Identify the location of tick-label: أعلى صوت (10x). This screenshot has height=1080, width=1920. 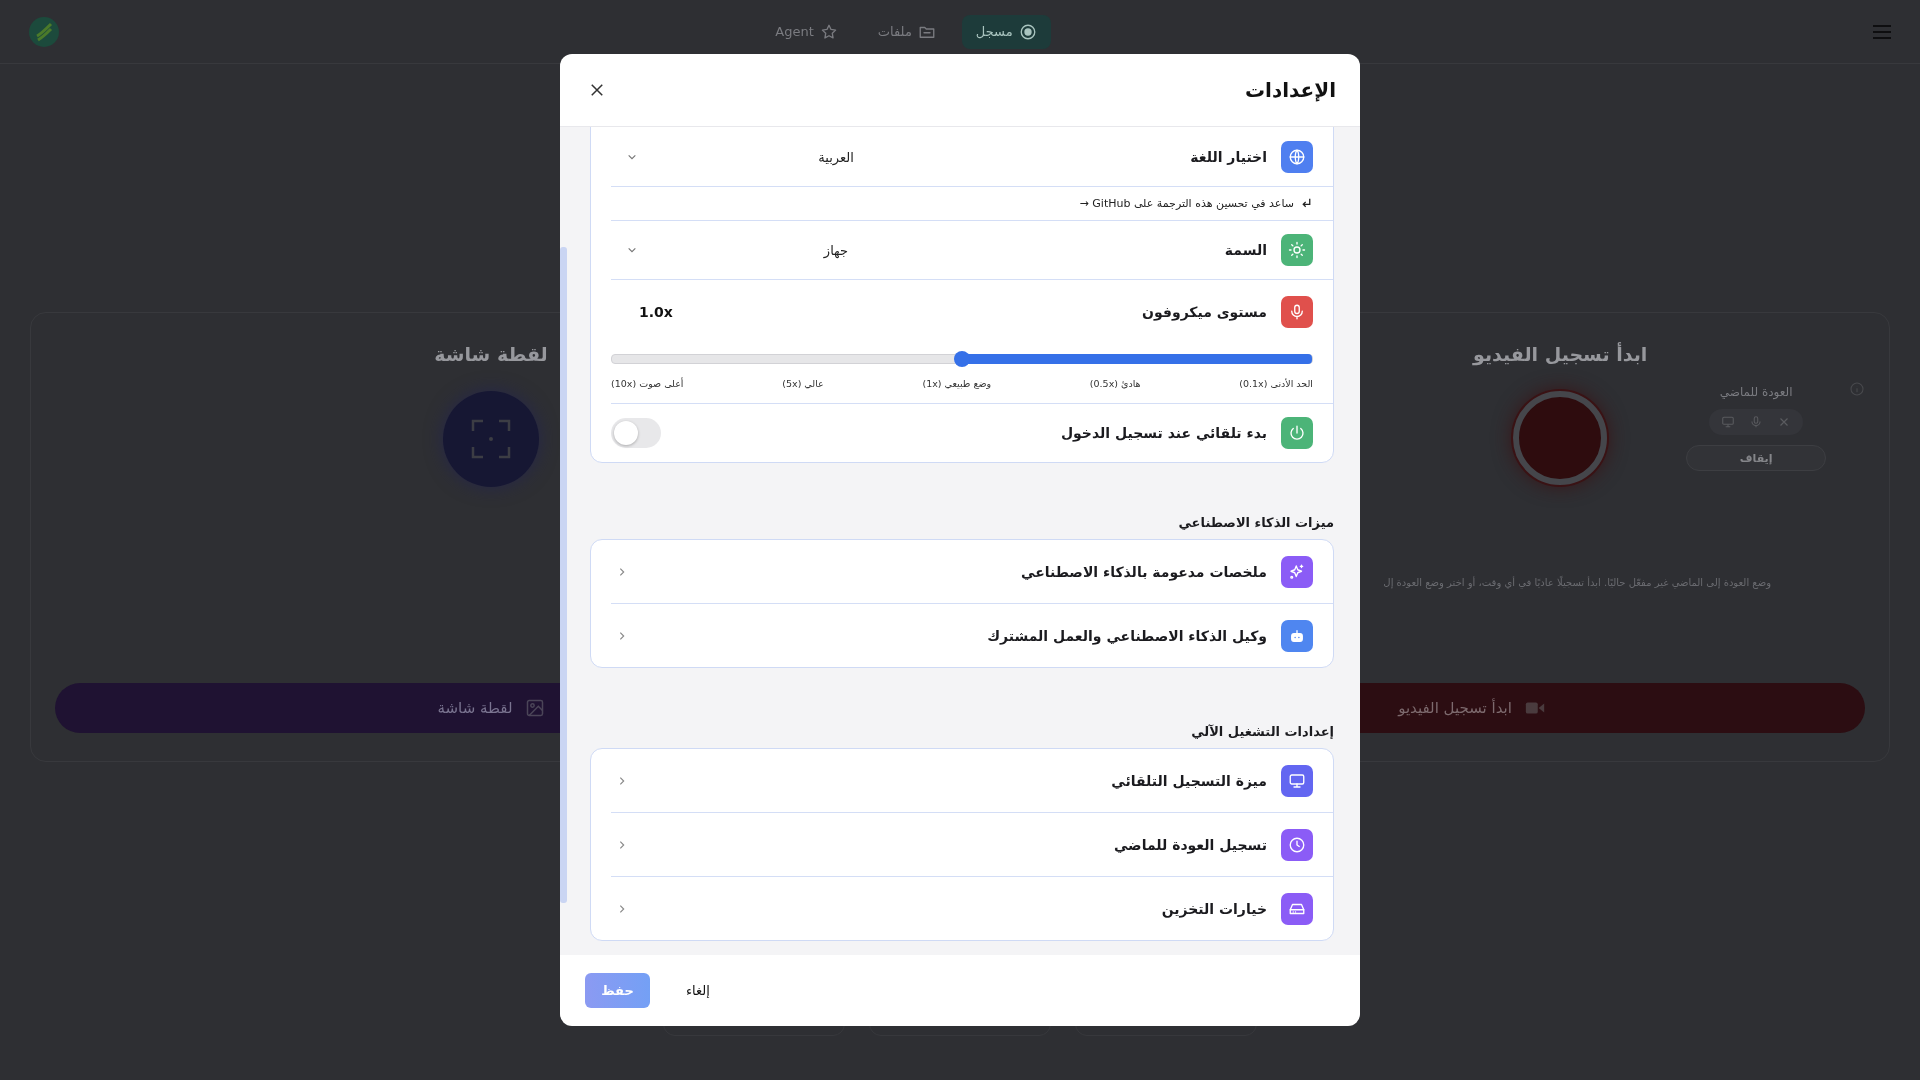
(647, 383).